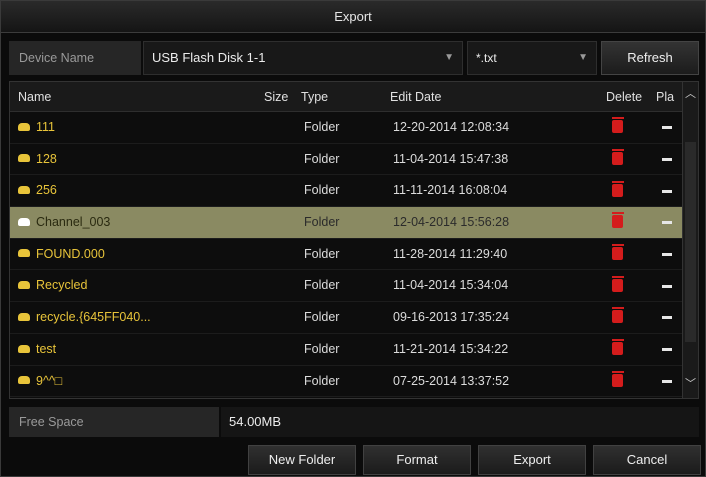 The image size is (706, 477). I want to click on scroll-up-icon: ︿, so click(690, 94).